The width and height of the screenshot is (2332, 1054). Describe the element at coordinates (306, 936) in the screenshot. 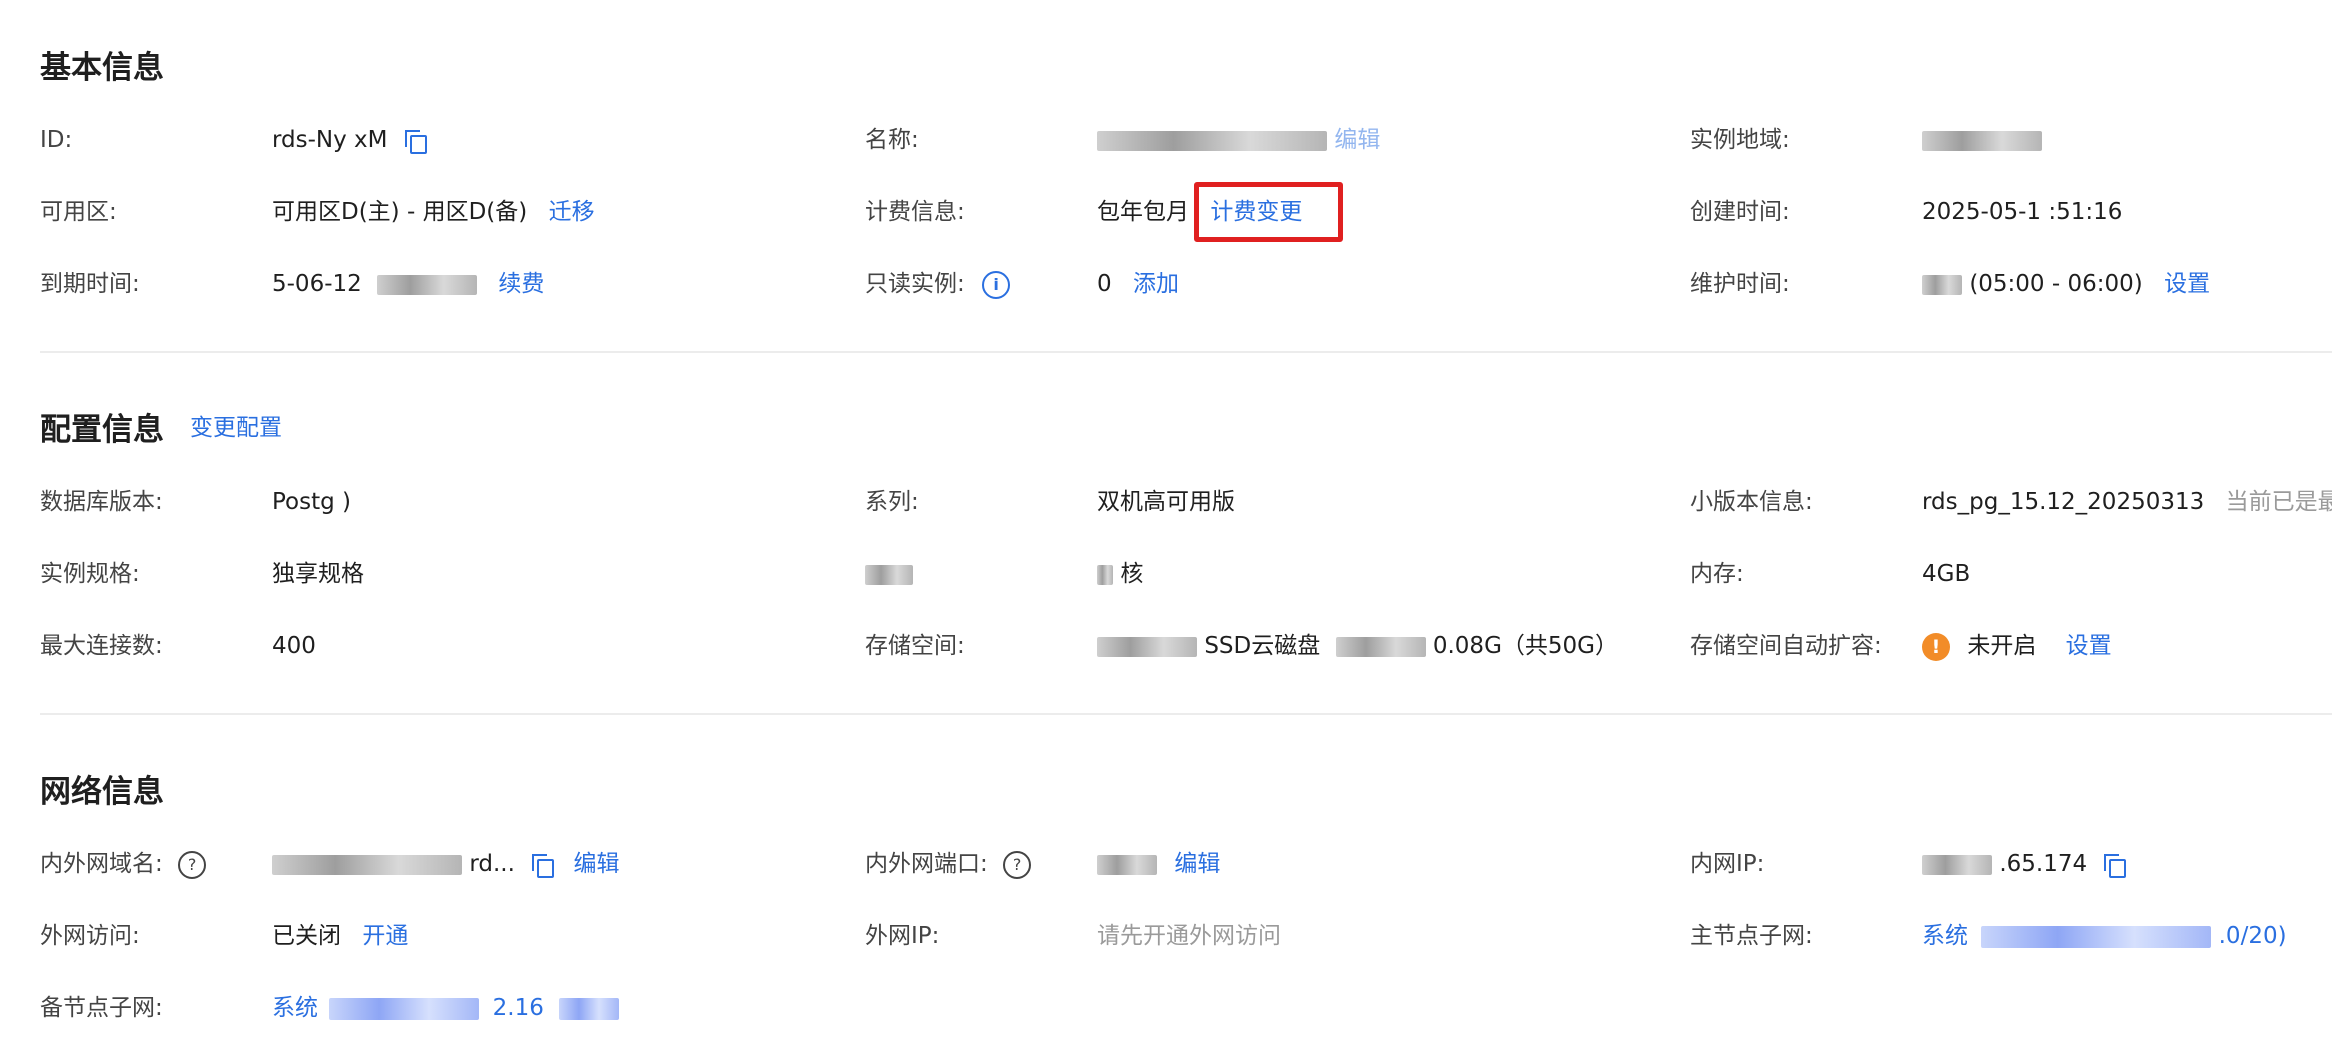

I see `wan-value: 已关闭` at that location.